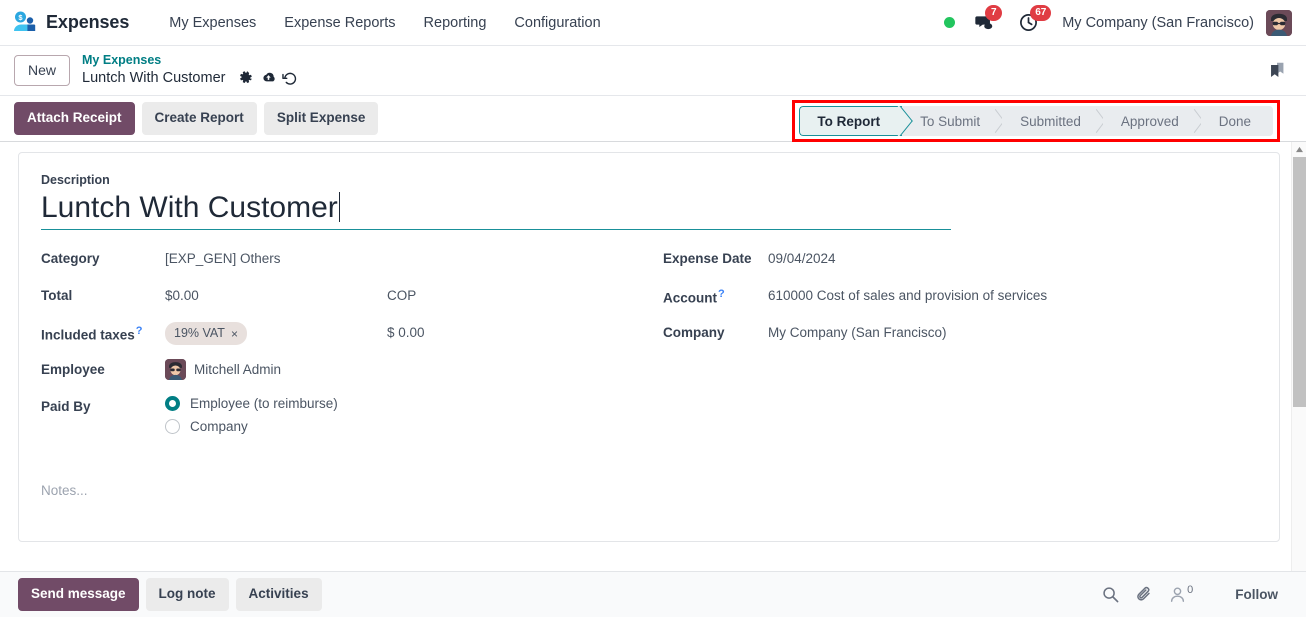  I want to click on followers-count: 0, so click(1190, 590).